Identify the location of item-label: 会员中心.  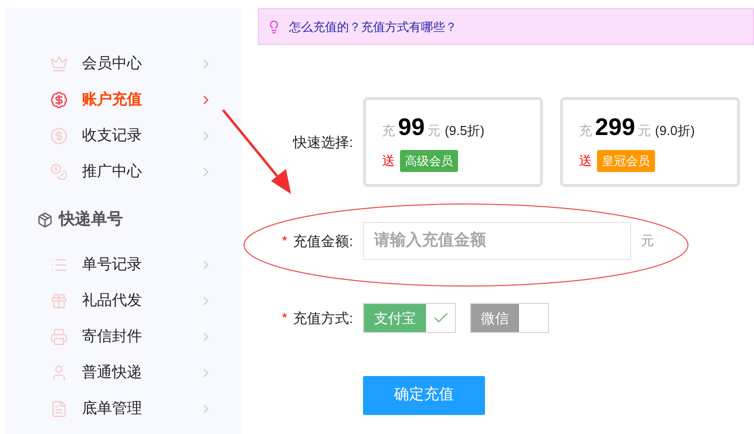
(112, 64).